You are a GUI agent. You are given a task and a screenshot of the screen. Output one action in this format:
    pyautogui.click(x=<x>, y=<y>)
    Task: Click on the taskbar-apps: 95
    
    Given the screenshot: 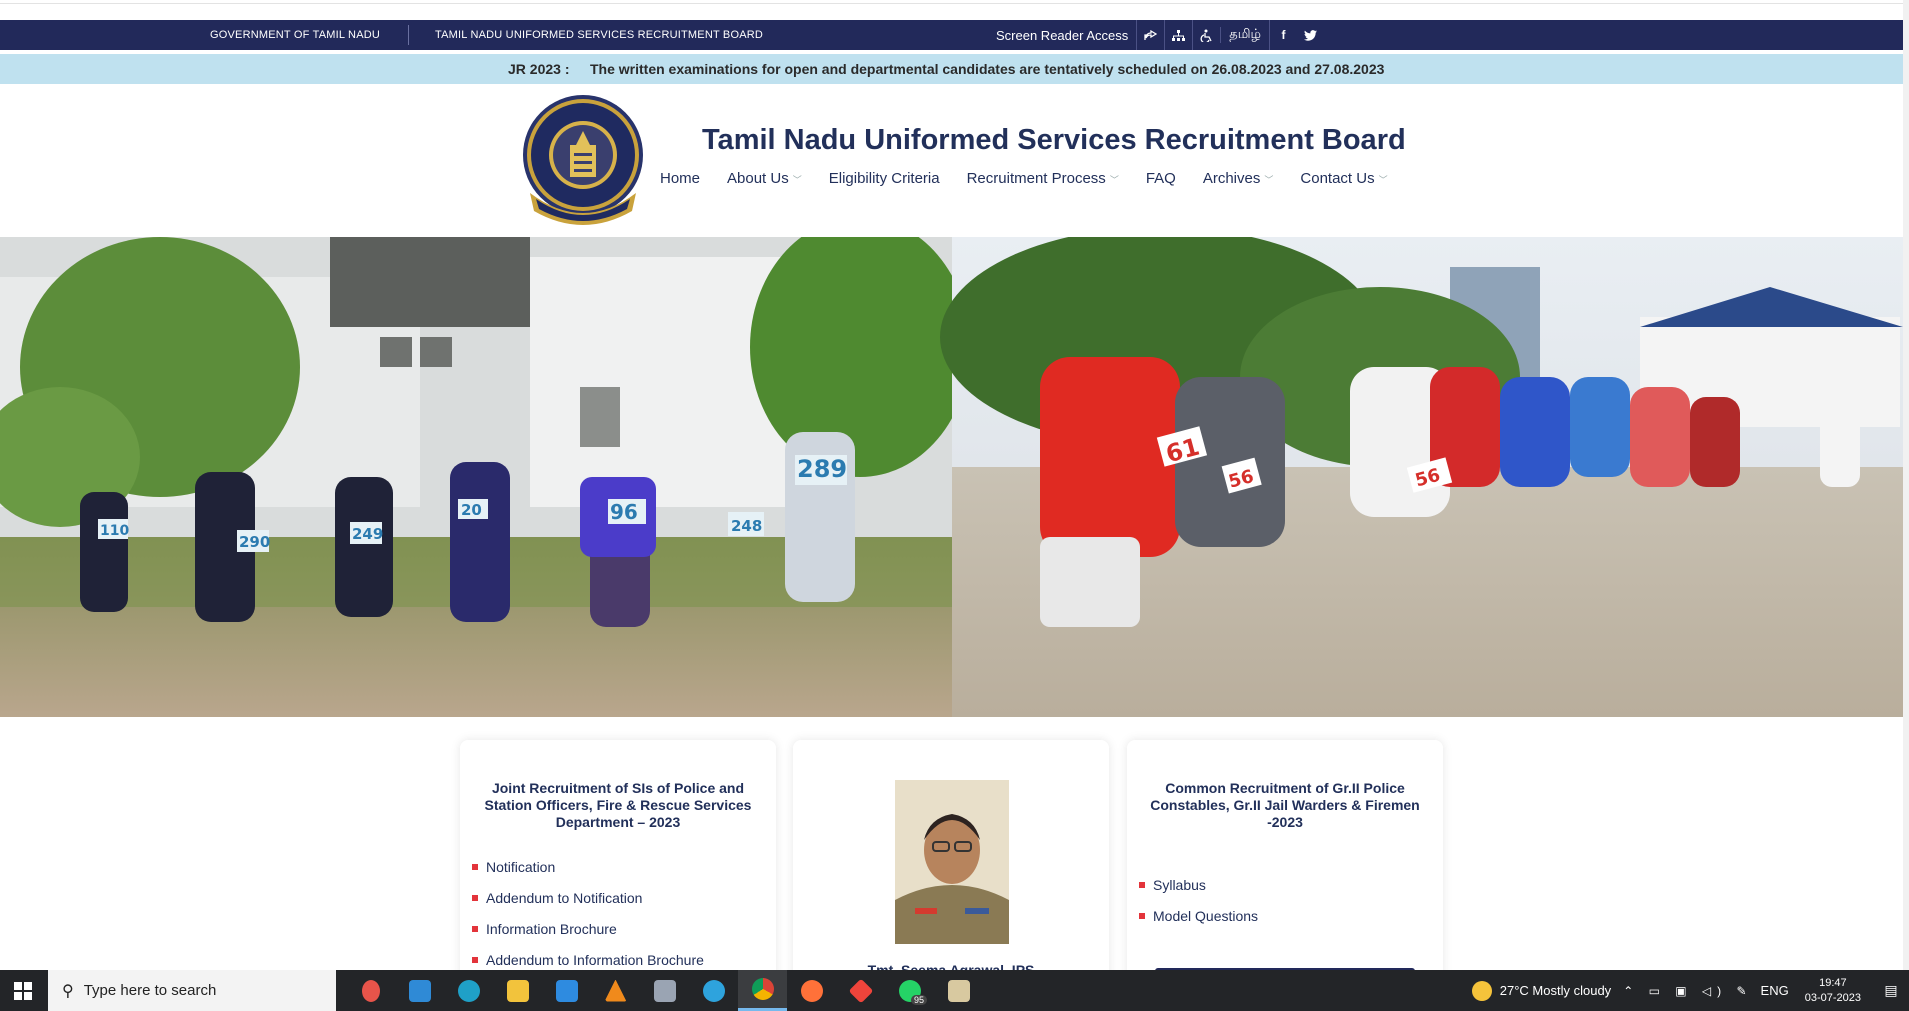 What is the action you would take?
    pyautogui.click(x=664, y=990)
    